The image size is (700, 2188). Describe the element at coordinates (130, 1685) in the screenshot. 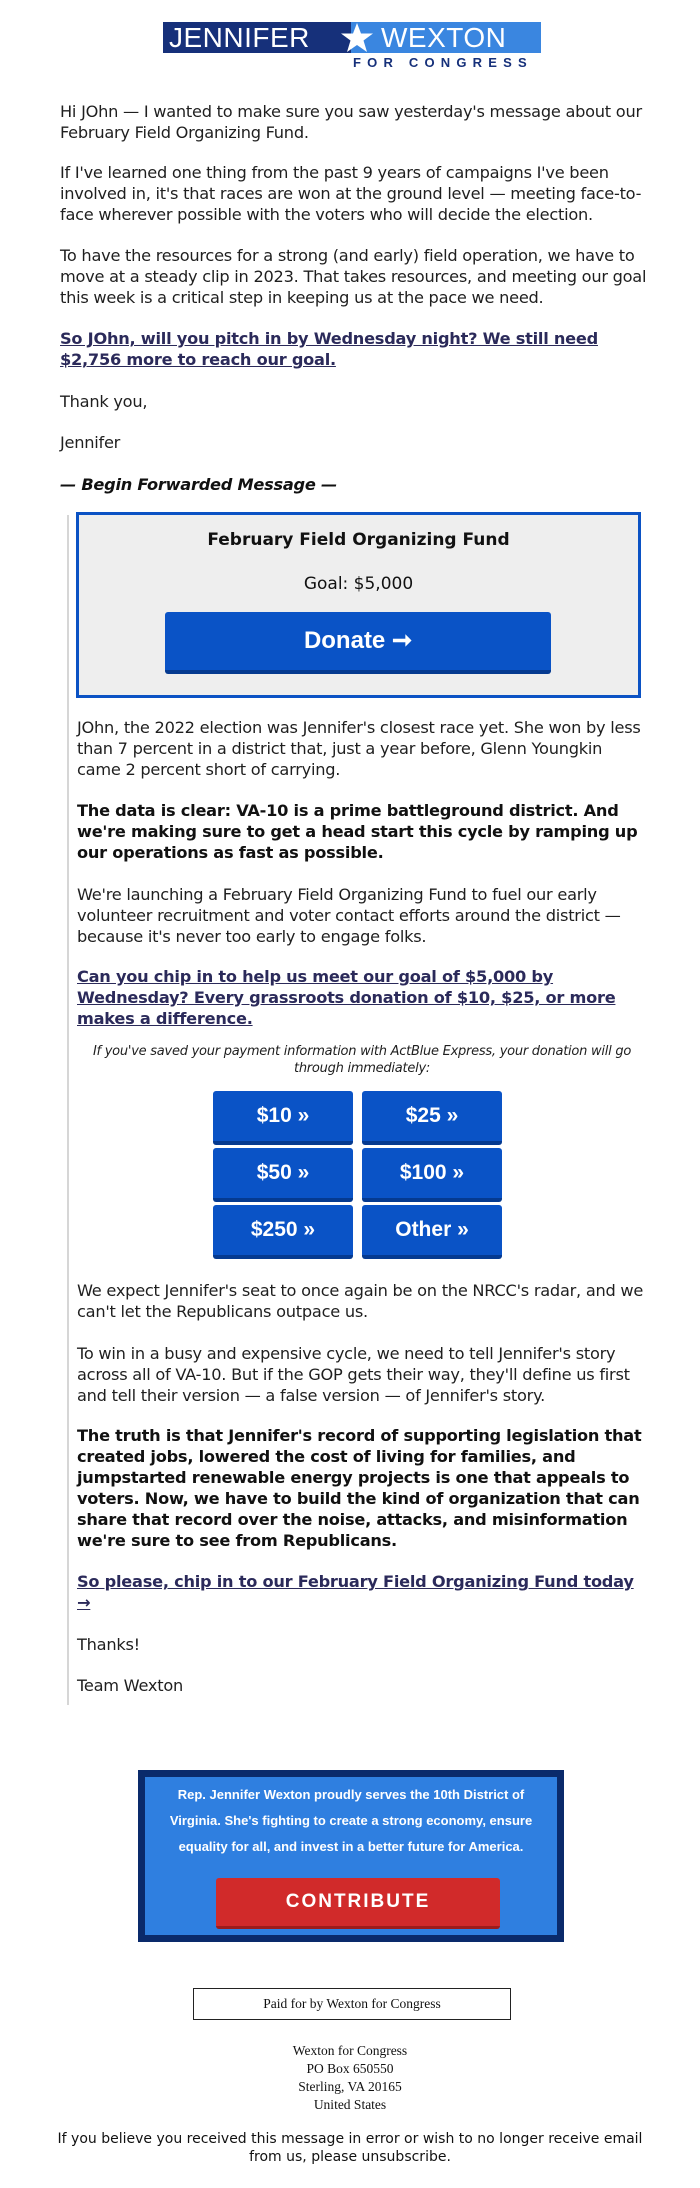

I see `team-signature: Team Wexton` at that location.